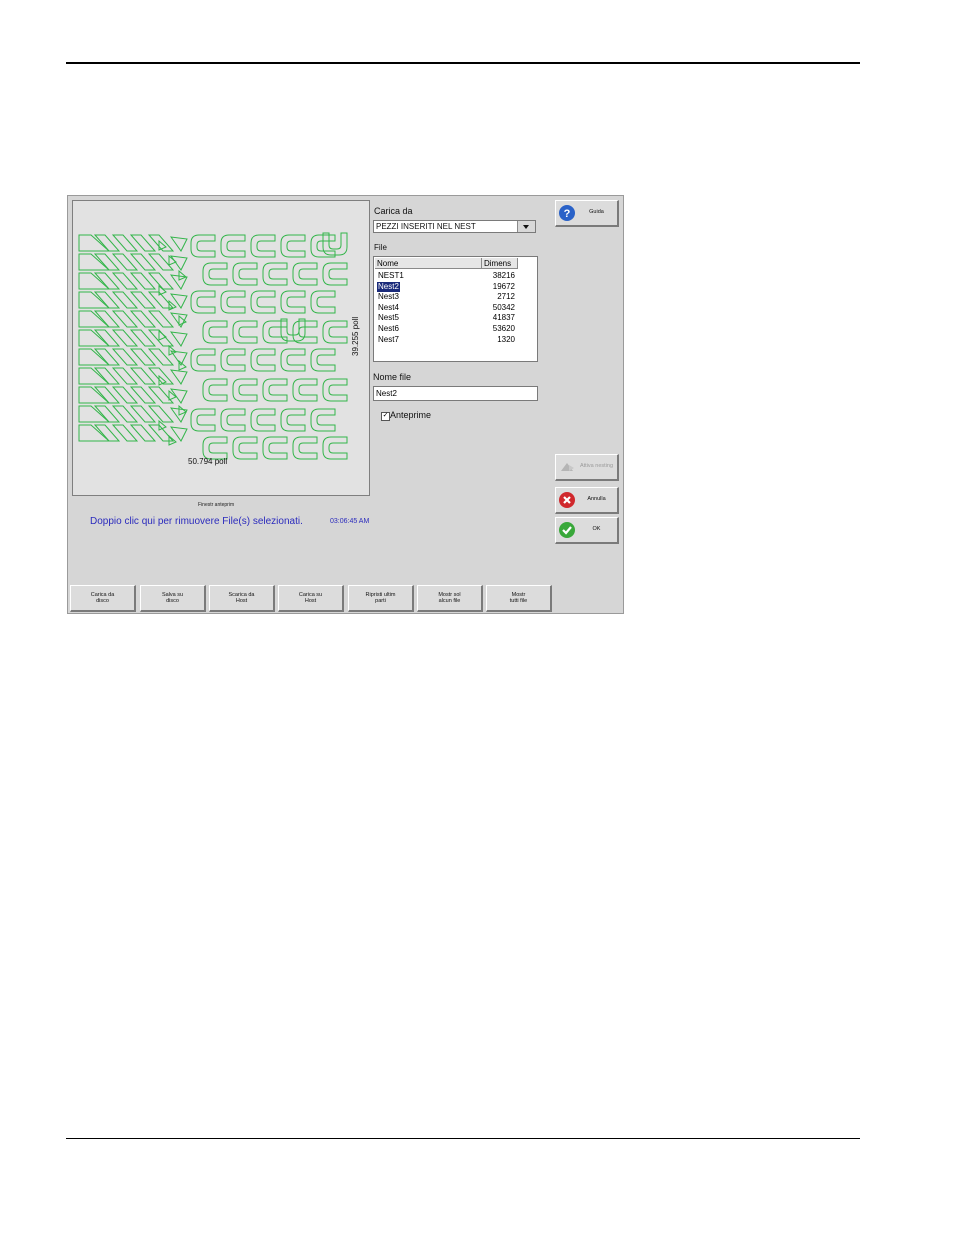  What do you see at coordinates (503, 286) in the screenshot?
I see `file-size-cell: 19672` at bounding box center [503, 286].